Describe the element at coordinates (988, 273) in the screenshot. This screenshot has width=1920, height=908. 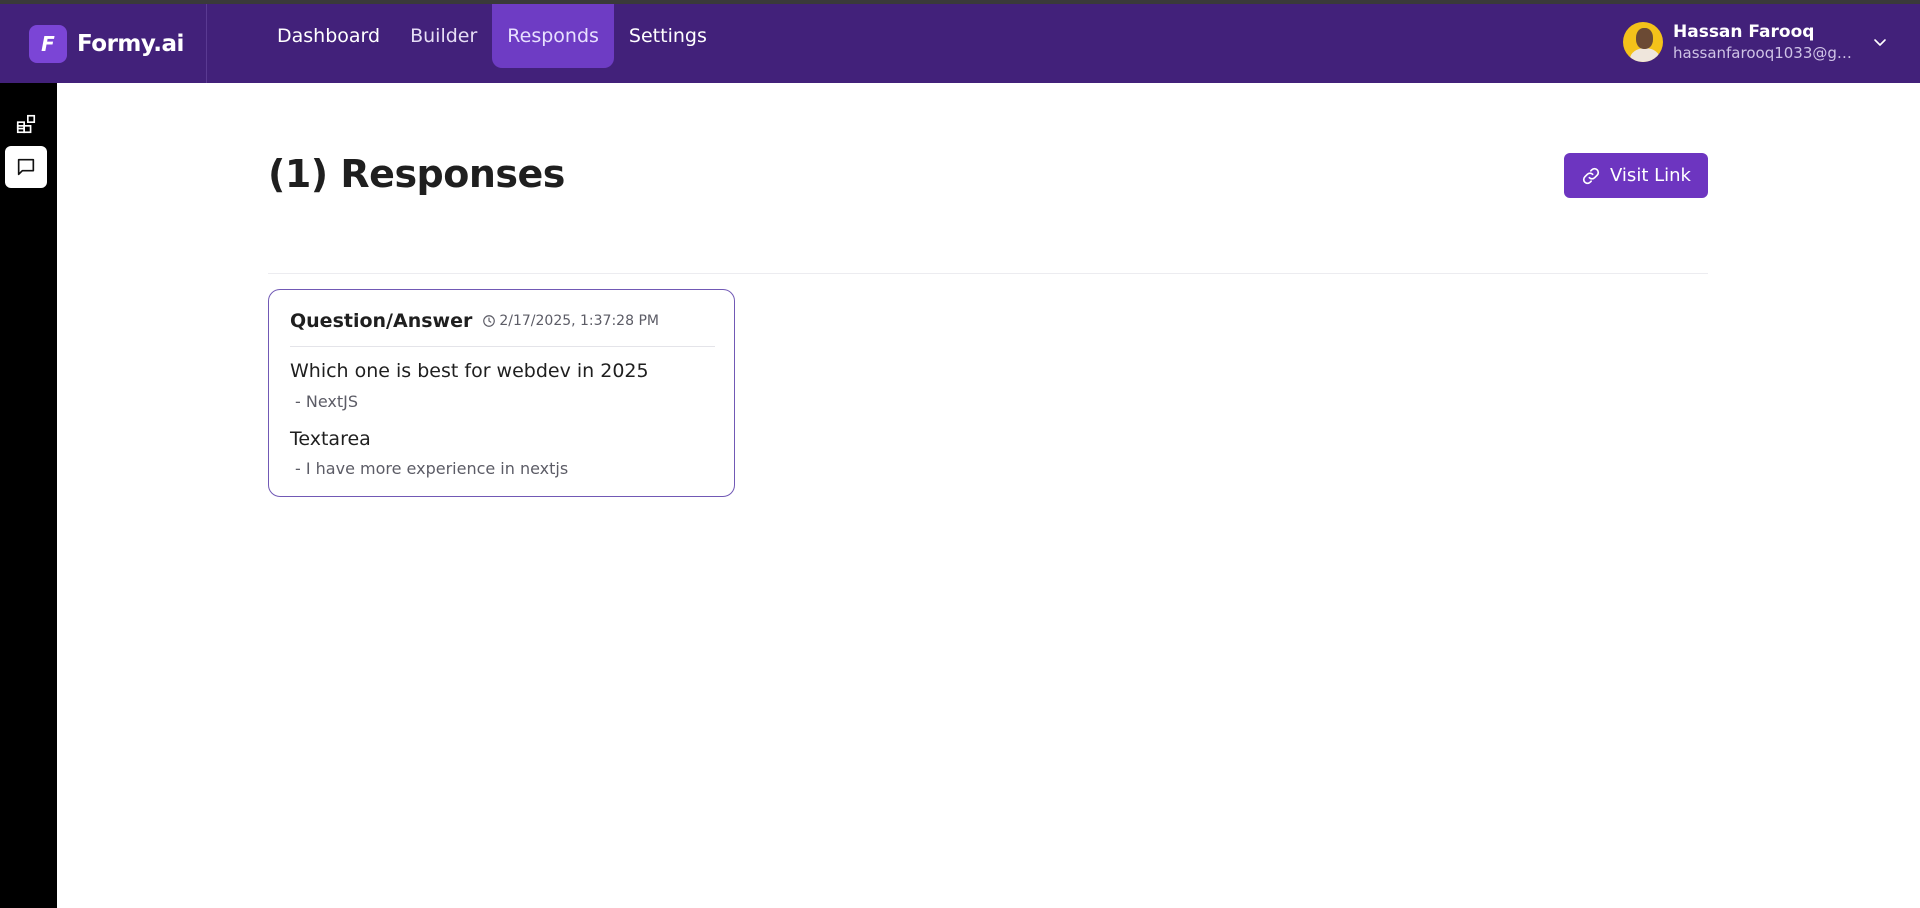
I see `section-divider` at that location.